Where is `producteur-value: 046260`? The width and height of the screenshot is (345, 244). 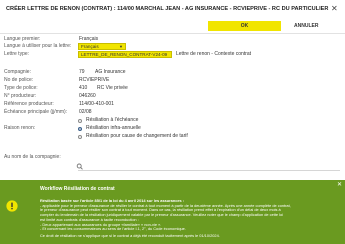 producteur-value: 046260 is located at coordinates (87, 96).